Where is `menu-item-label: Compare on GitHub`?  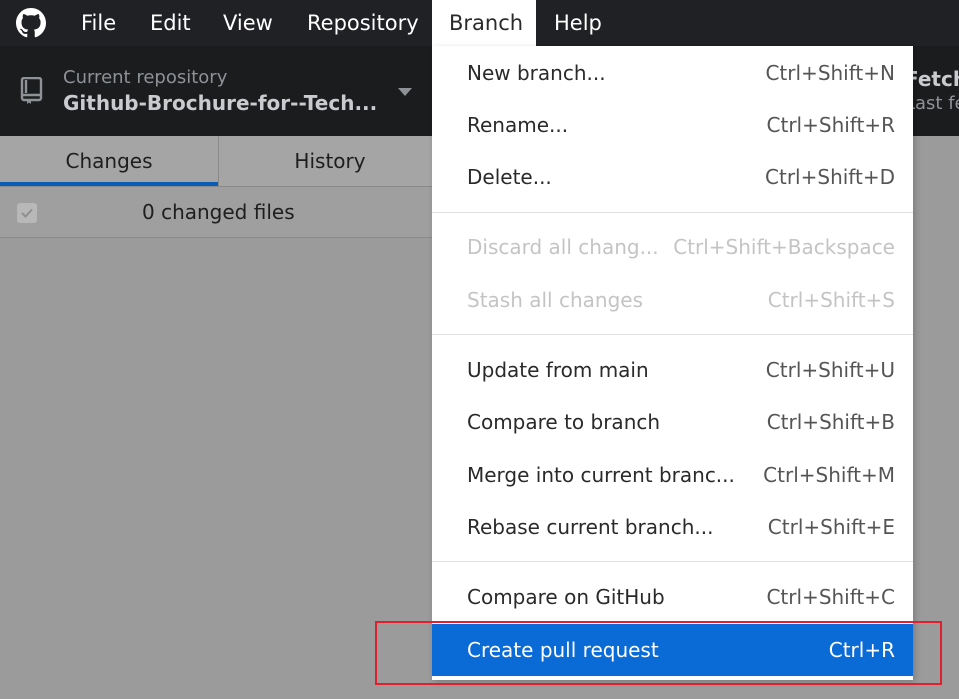
menu-item-label: Compare on GitHub is located at coordinates (566, 597).